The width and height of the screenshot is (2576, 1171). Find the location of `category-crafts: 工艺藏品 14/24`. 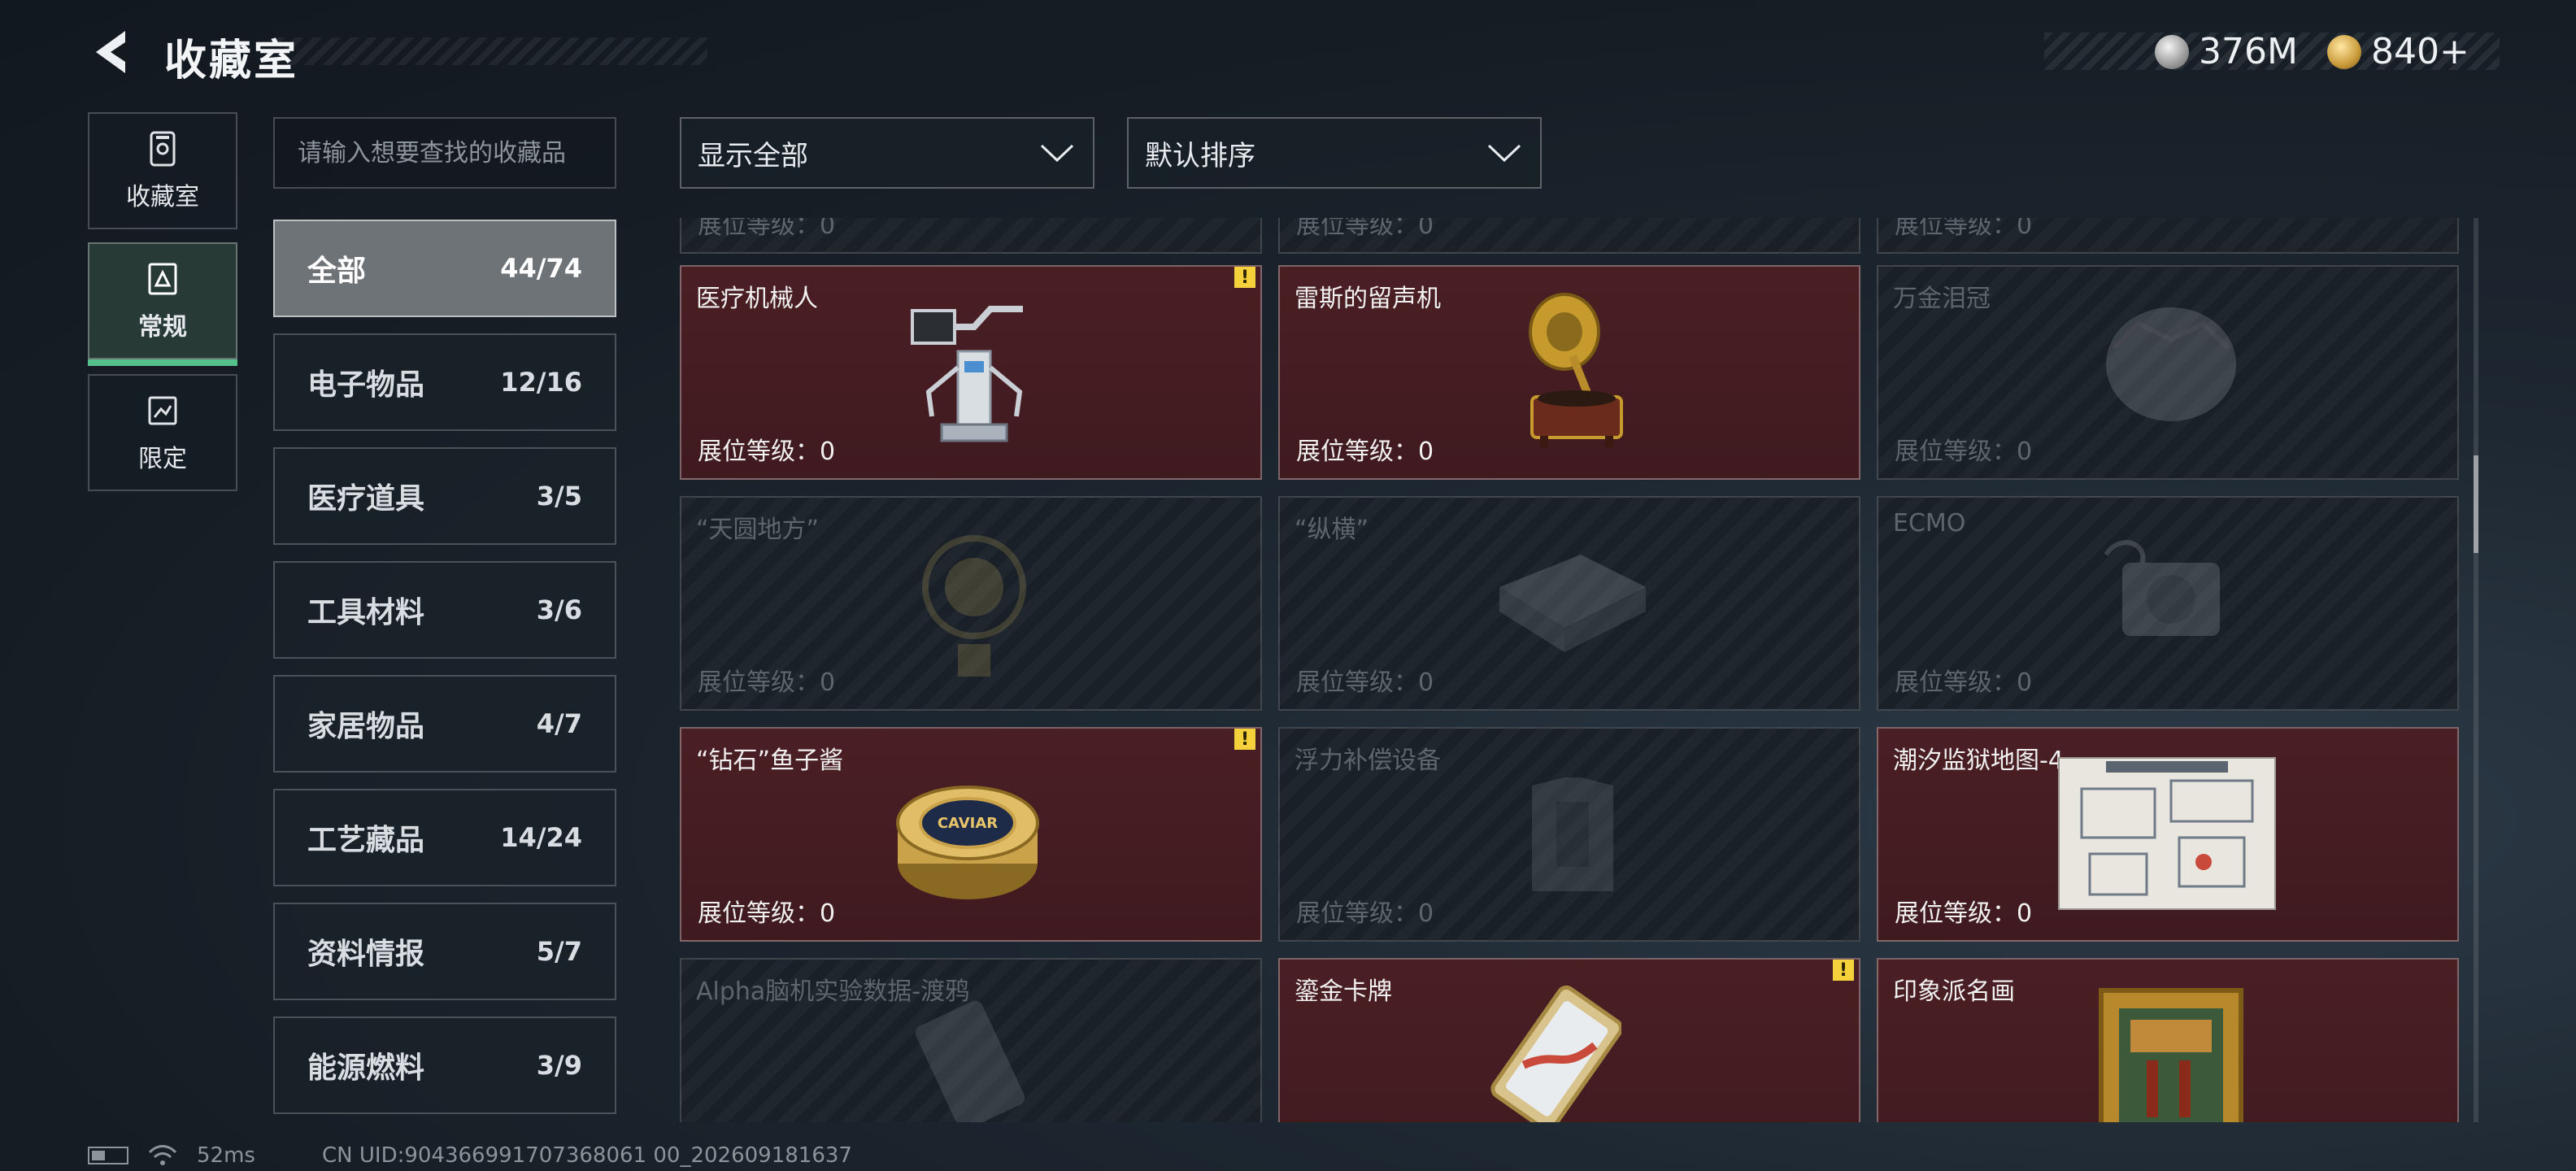

category-crafts: 工艺藏品 14/24 is located at coordinates (444, 837).